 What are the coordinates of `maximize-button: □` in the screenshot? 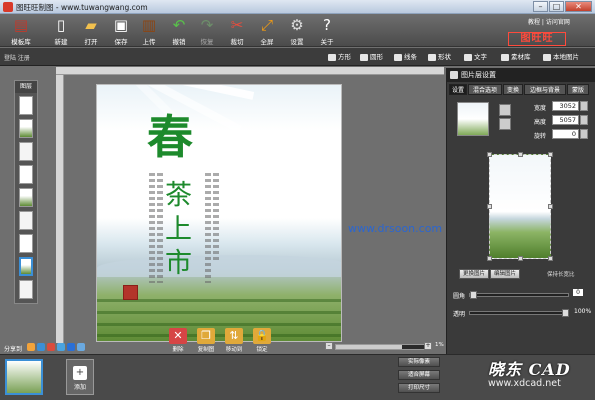 It's located at (556, 6).